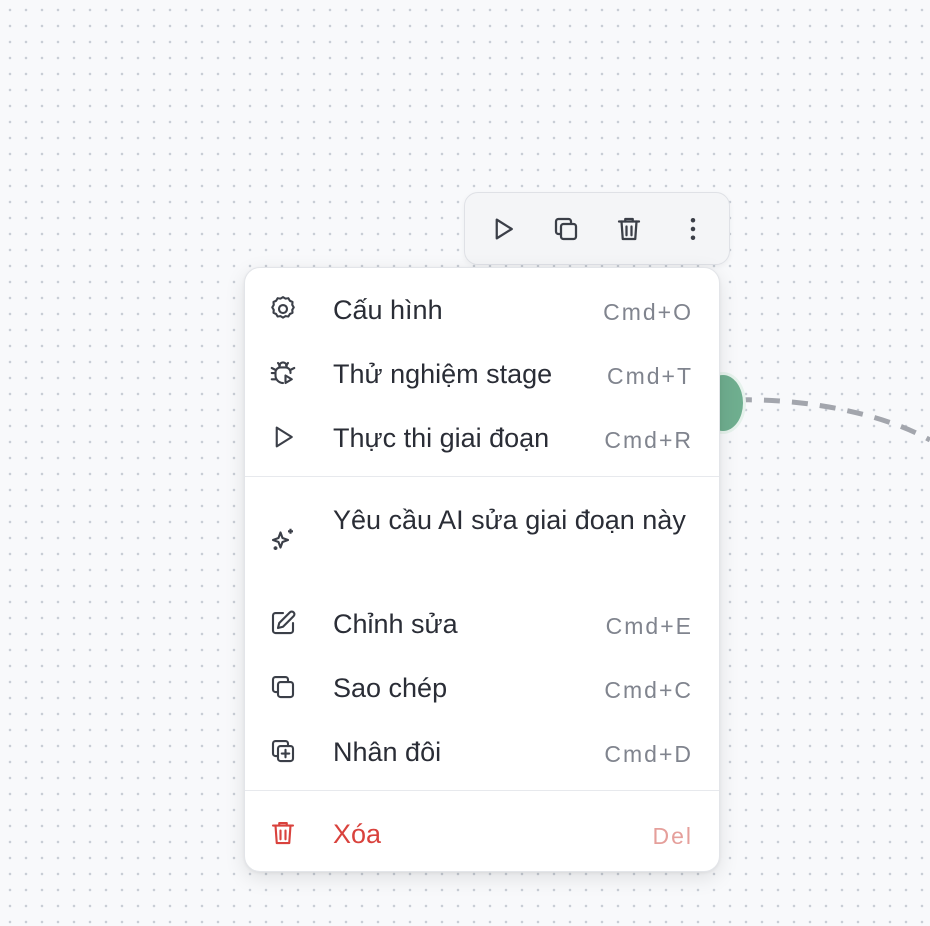 The height and width of the screenshot is (926, 930). Describe the element at coordinates (649, 626) in the screenshot. I see `menu-item-shortcut: Cmd+E` at that location.